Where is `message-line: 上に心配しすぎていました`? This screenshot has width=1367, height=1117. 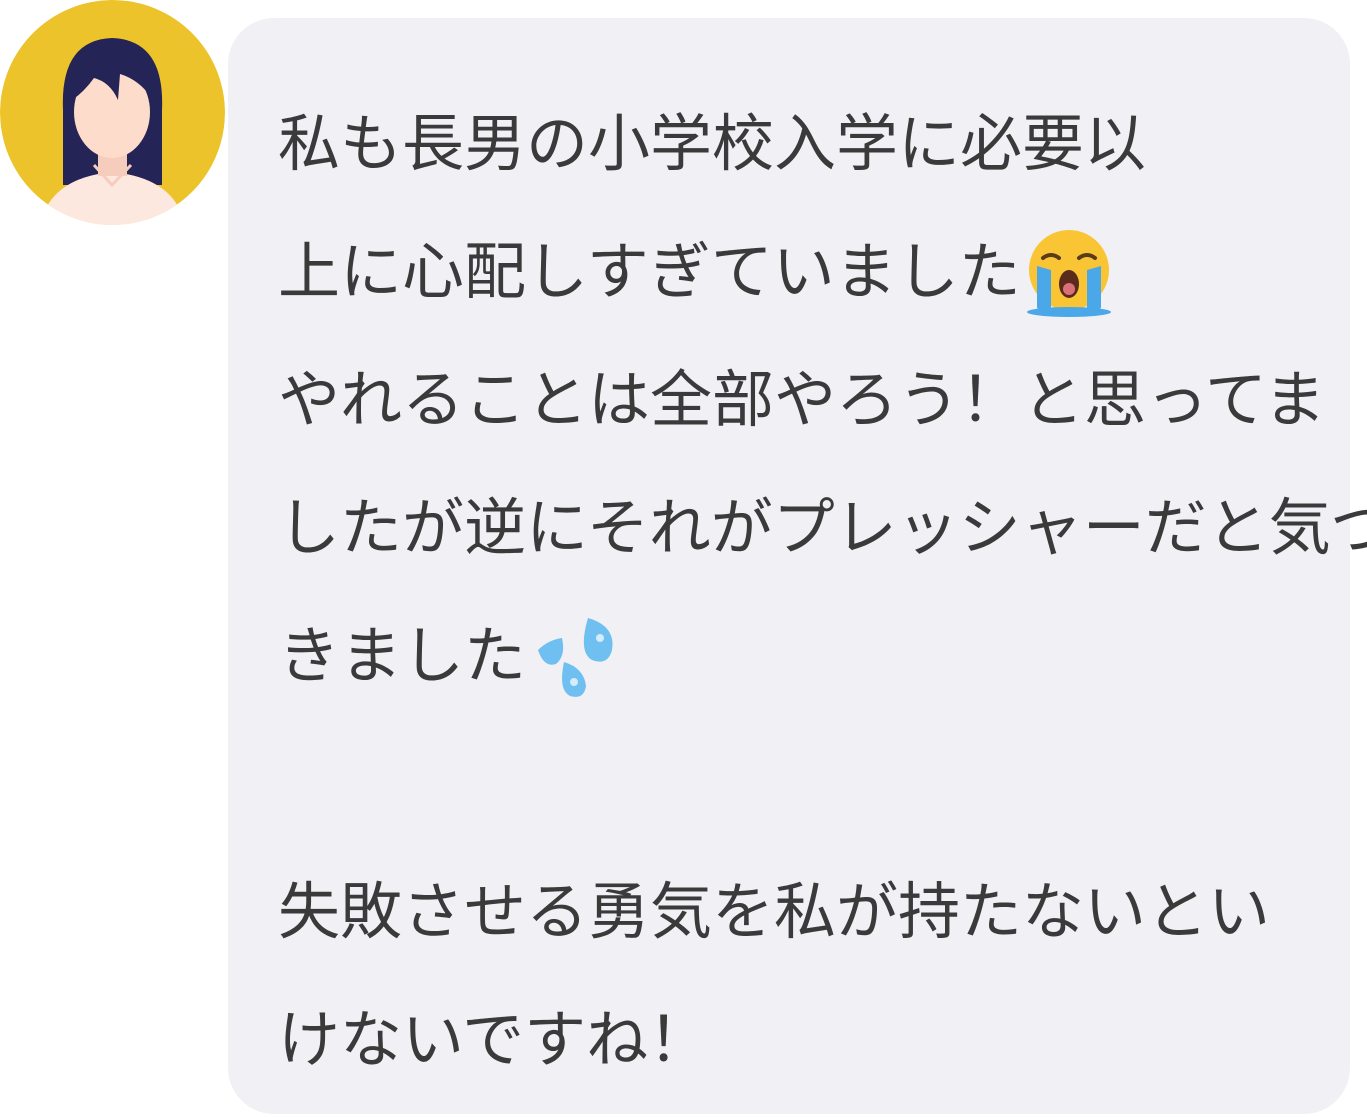 message-line: 上に心配しすぎていました is located at coordinates (794, 272).